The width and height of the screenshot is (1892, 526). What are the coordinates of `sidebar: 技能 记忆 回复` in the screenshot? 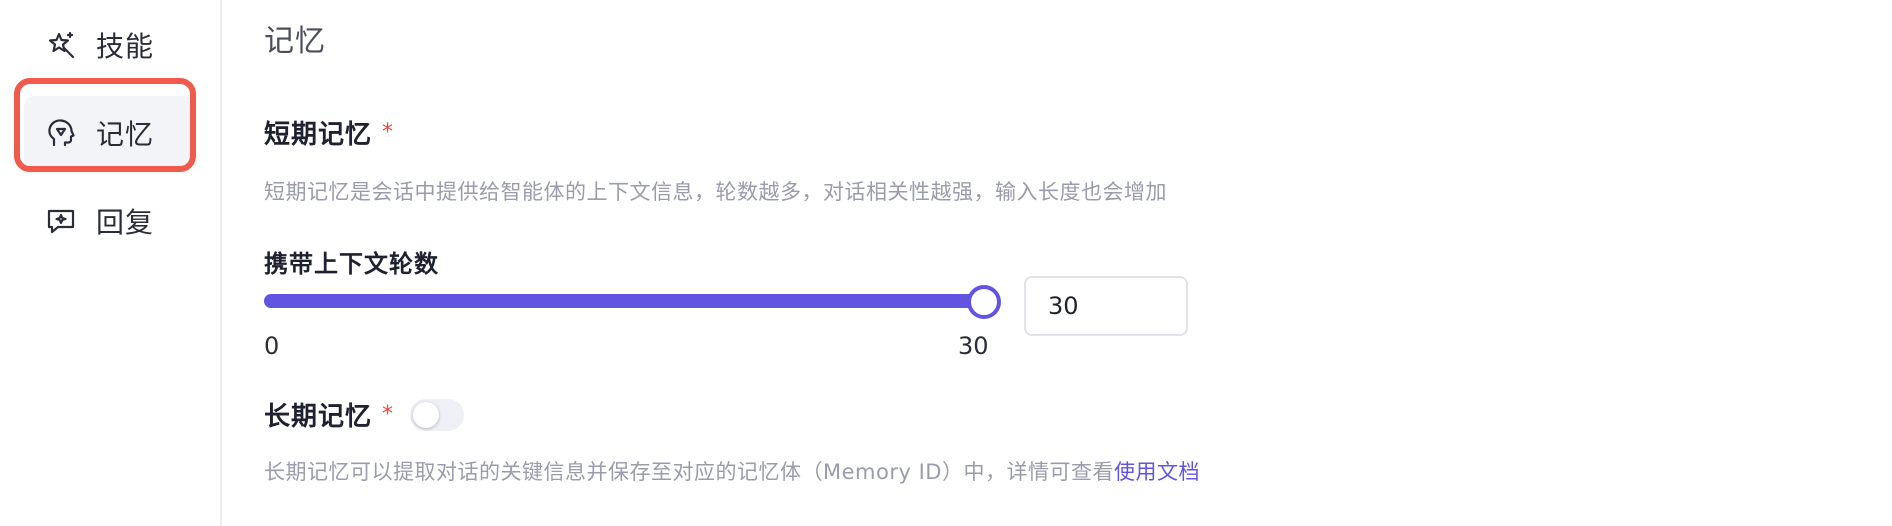 It's located at (111, 263).